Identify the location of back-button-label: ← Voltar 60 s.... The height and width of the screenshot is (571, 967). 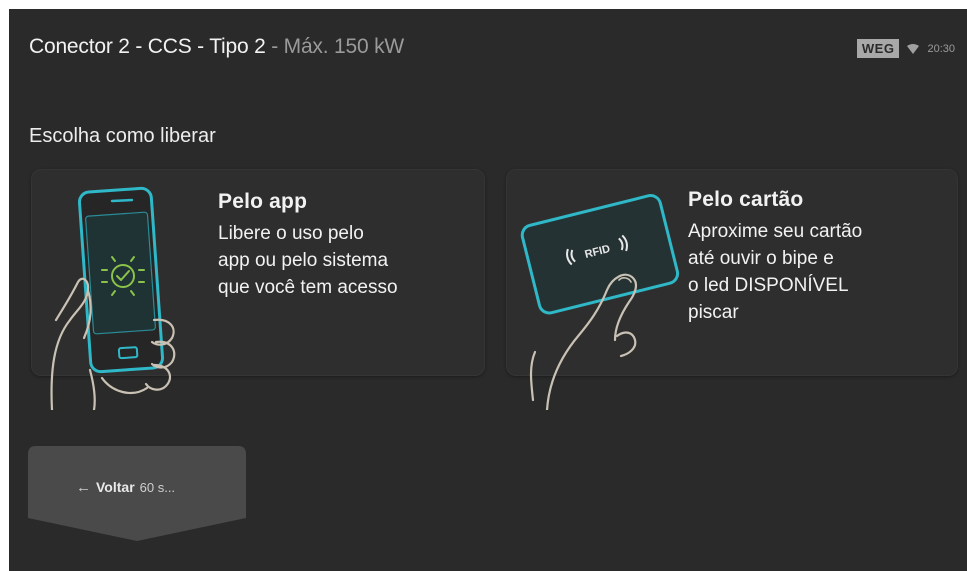
(125, 487).